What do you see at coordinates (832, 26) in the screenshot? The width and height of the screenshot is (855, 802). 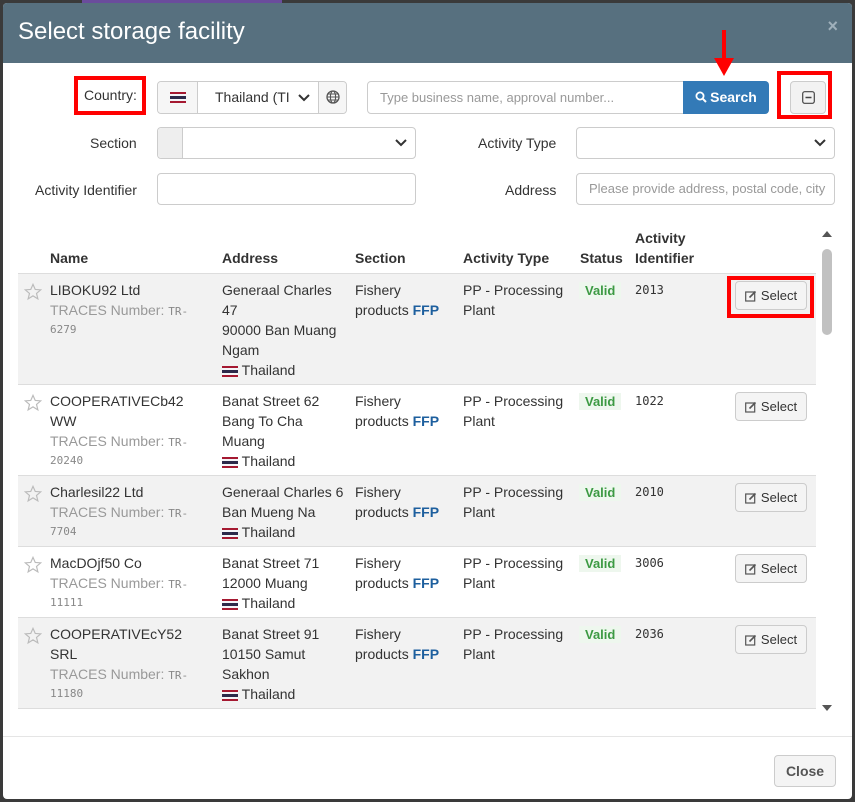 I see `close-icon: ×` at bounding box center [832, 26].